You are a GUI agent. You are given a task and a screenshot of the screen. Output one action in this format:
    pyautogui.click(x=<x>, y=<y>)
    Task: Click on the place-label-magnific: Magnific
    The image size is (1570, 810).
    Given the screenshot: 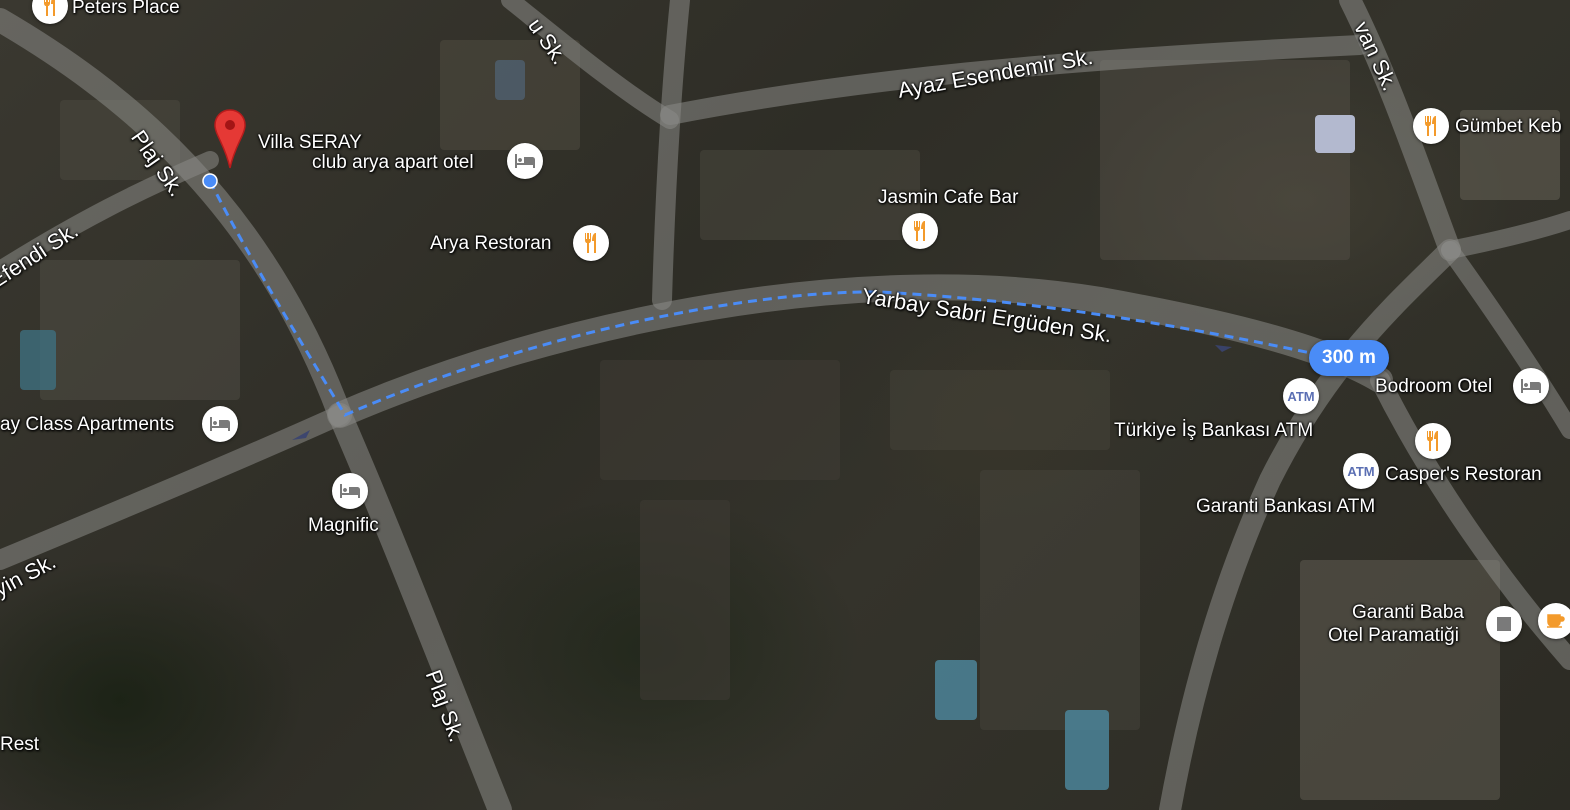 What is the action you would take?
    pyautogui.click(x=343, y=525)
    